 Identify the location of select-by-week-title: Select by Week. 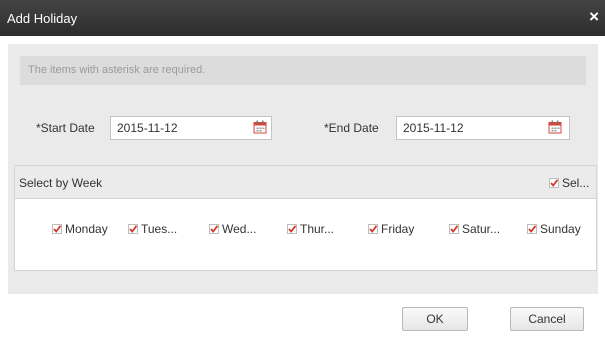
(61, 183).